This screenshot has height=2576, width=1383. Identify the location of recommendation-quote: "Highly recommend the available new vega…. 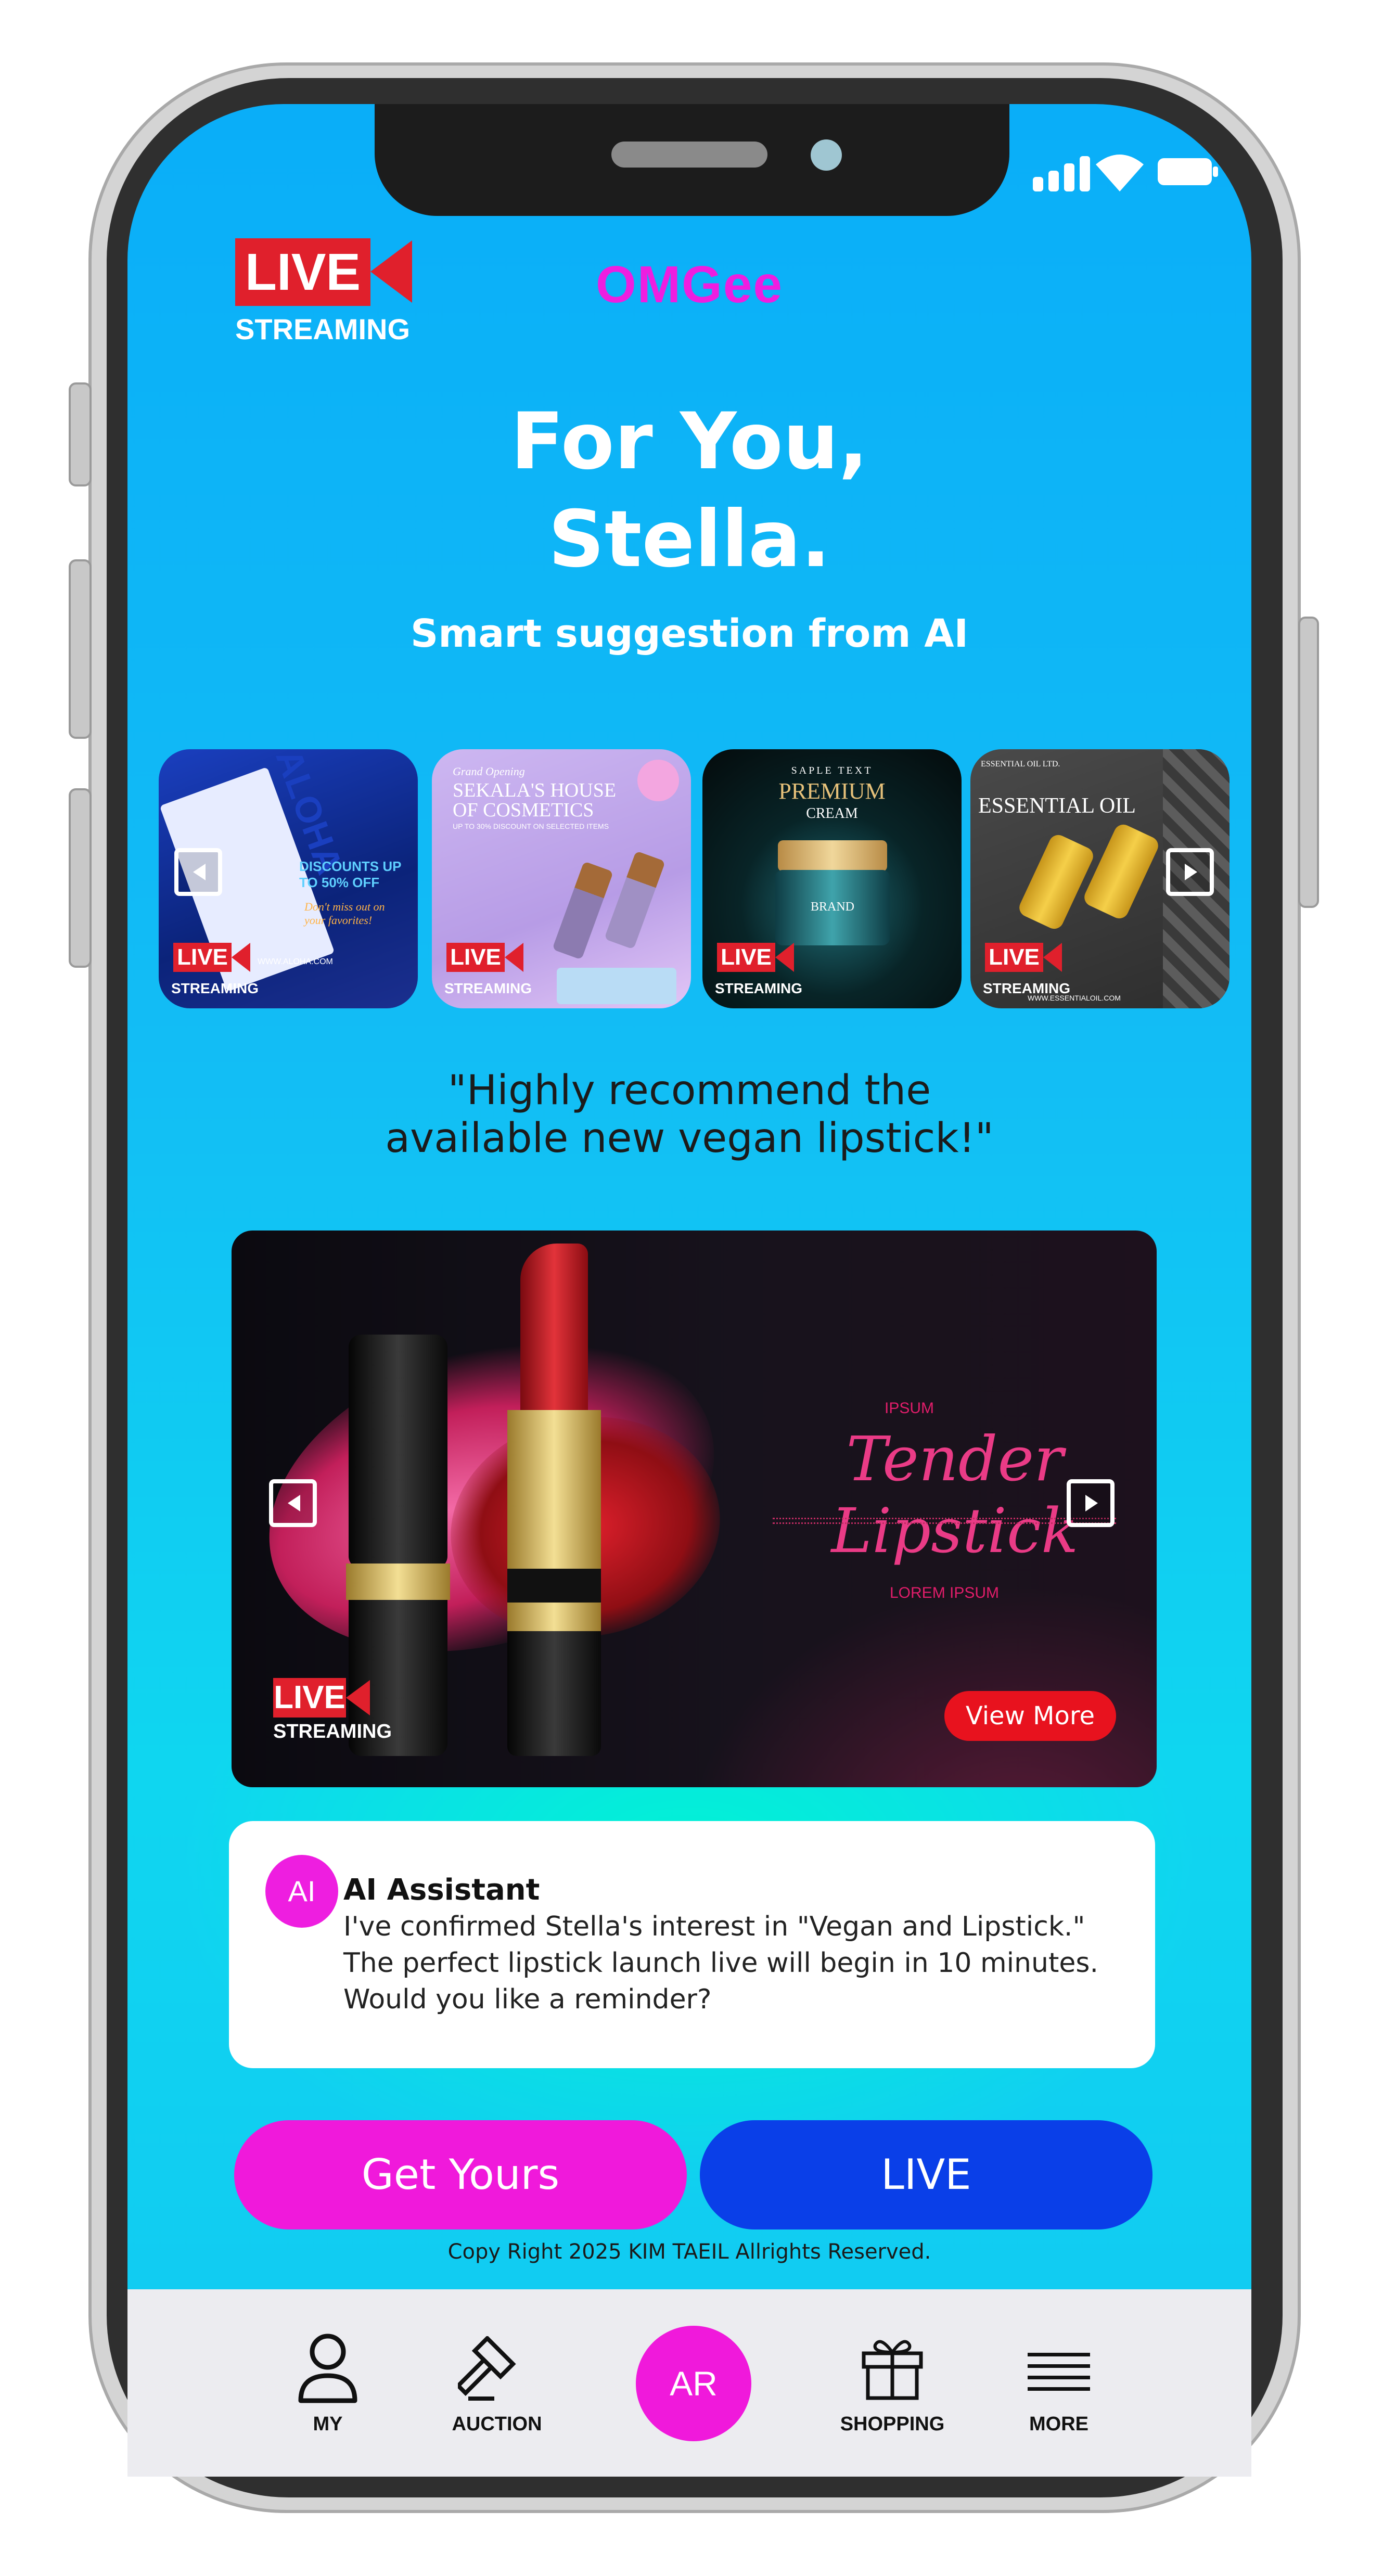
(689, 1115).